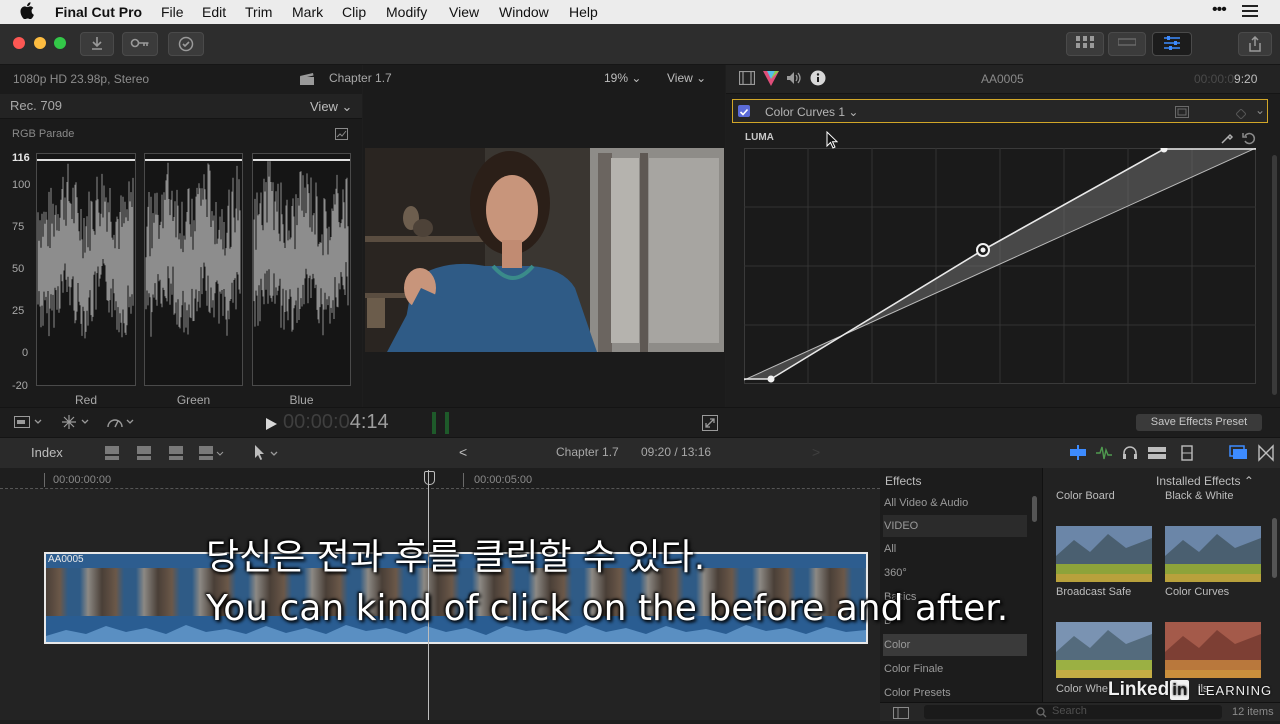  I want to click on blue-waveform, so click(301, 248).